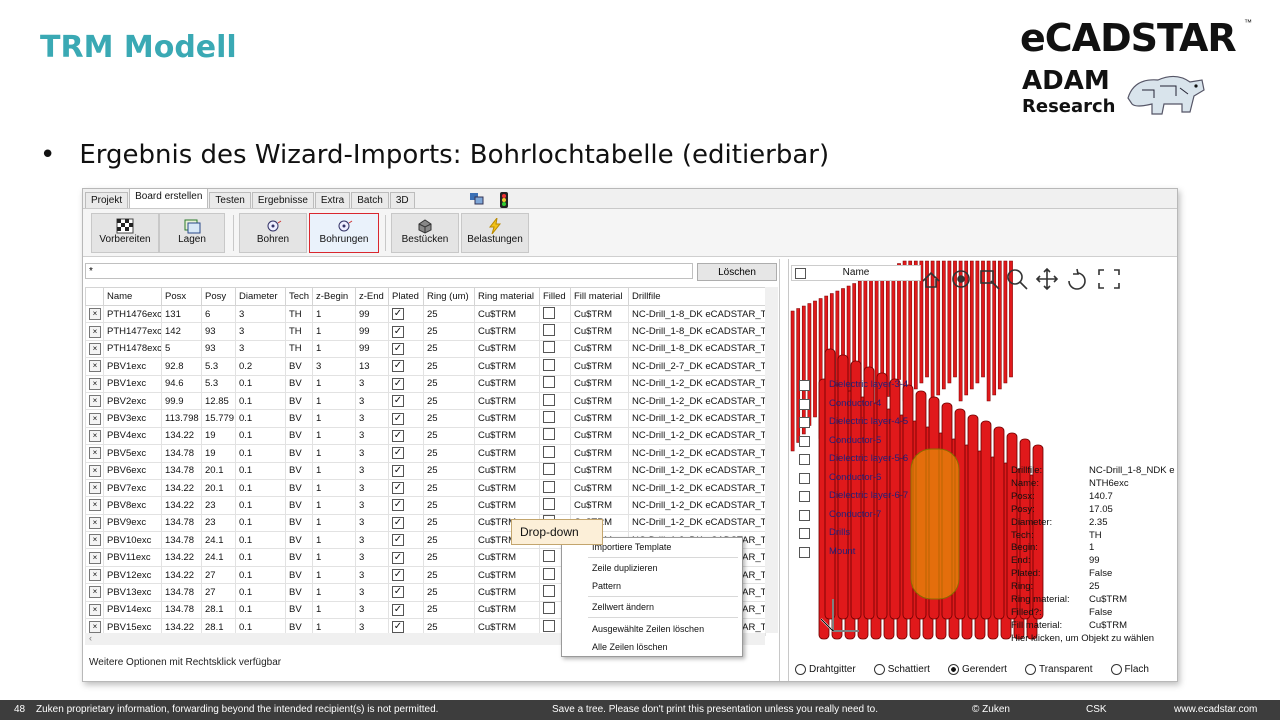  What do you see at coordinates (132, 331) in the screenshot?
I see `name-cell: PTH1477exc` at bounding box center [132, 331].